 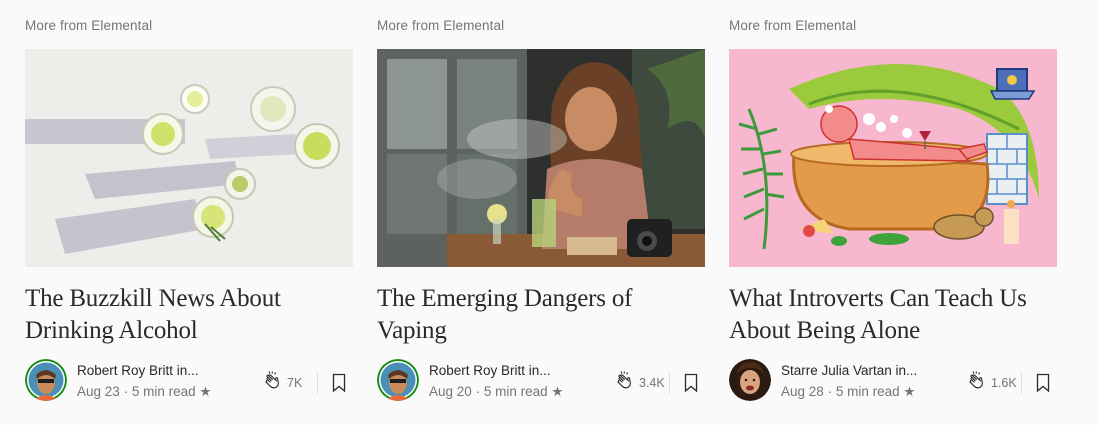 What do you see at coordinates (294, 383) in the screenshot?
I see `clap-count: 7K` at bounding box center [294, 383].